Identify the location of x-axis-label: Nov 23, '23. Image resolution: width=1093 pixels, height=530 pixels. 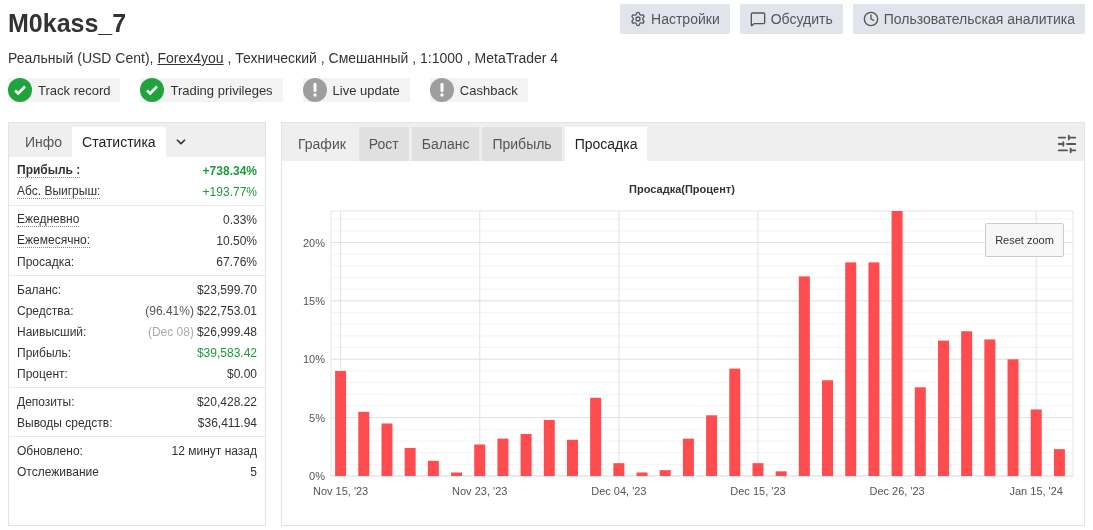
(480, 491).